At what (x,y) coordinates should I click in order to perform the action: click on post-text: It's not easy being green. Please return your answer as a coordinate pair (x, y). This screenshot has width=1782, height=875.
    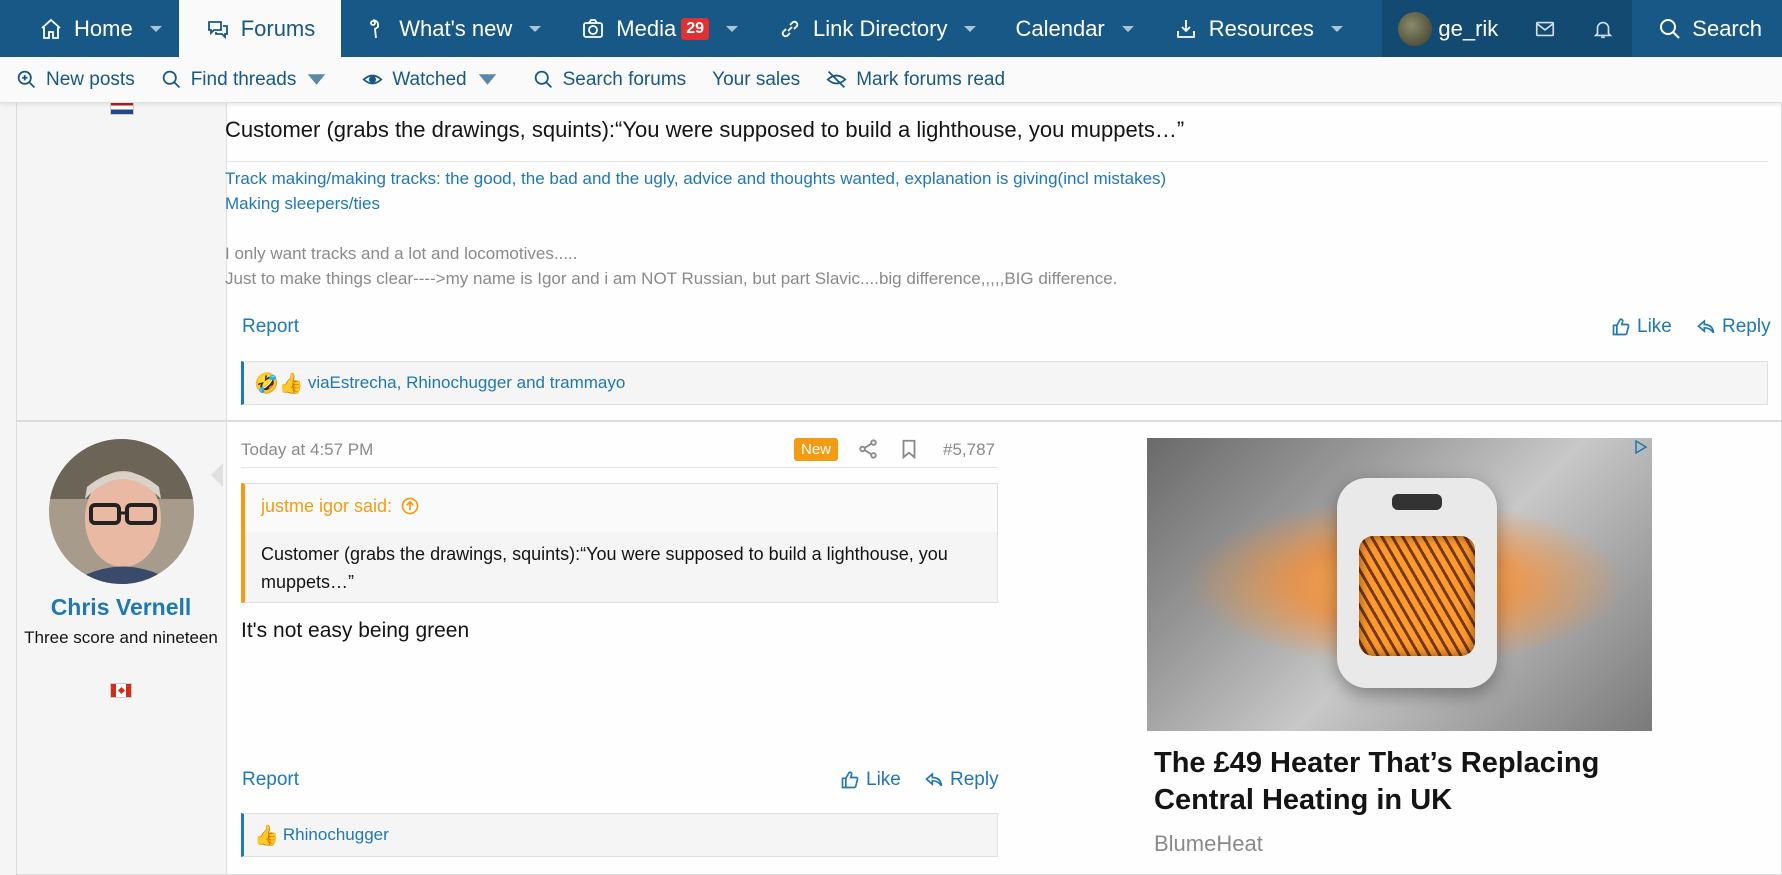
    Looking at the image, I should click on (355, 630).